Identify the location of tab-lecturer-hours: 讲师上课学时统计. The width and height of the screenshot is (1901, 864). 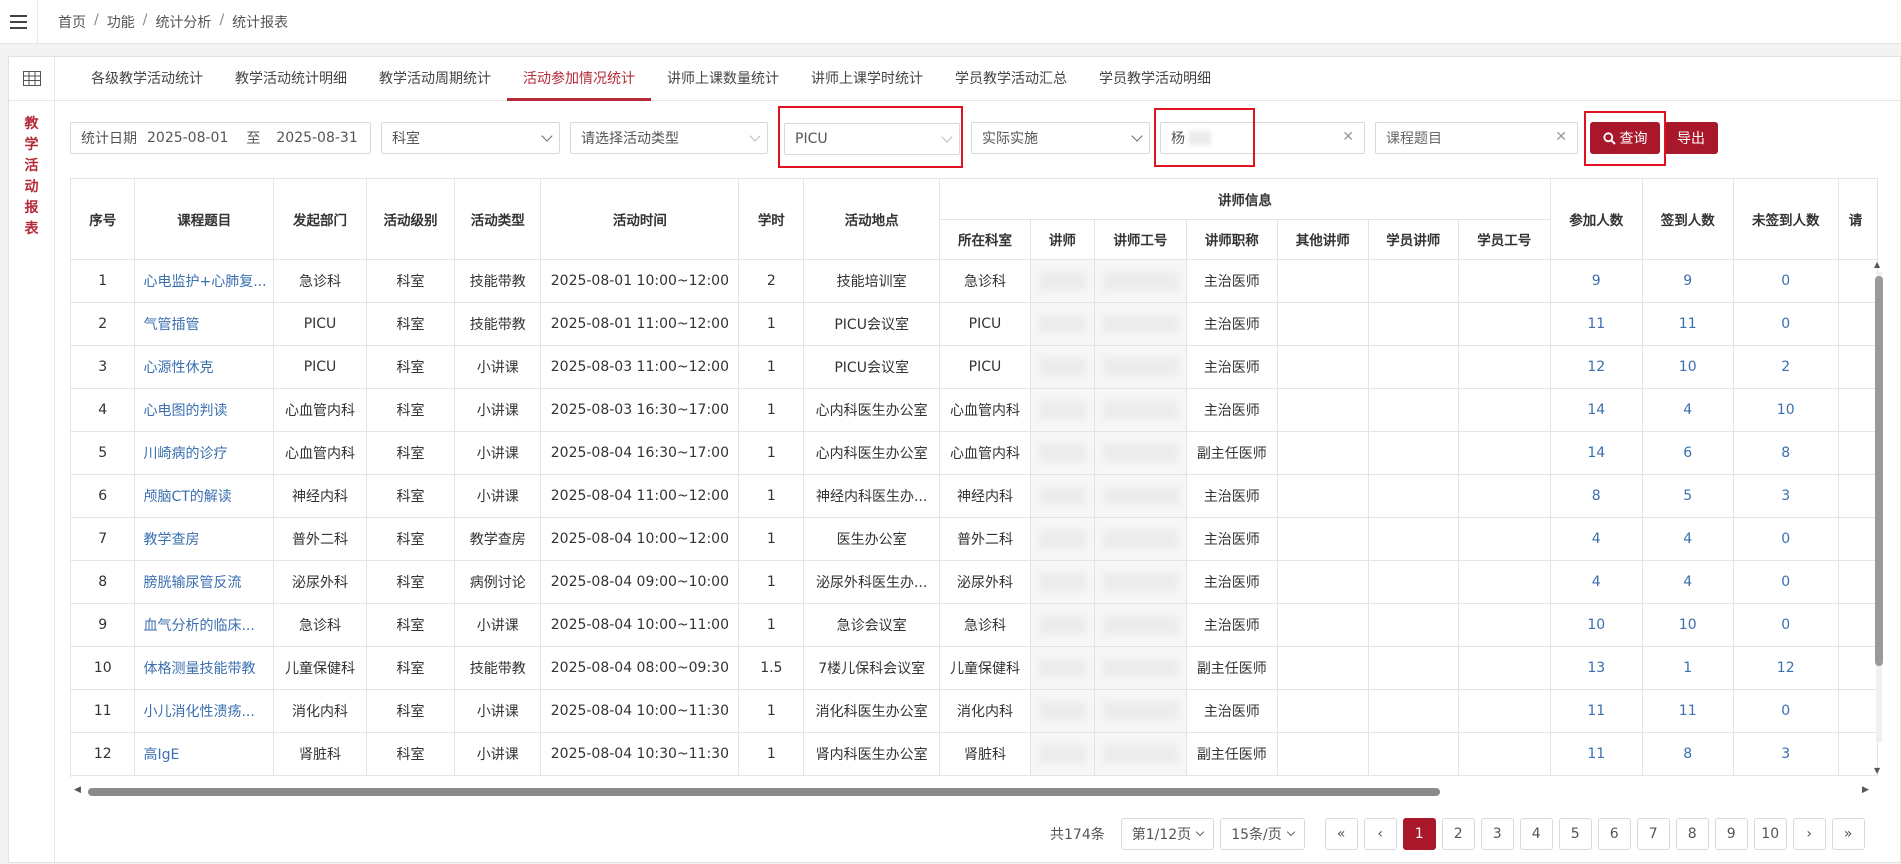
(867, 78).